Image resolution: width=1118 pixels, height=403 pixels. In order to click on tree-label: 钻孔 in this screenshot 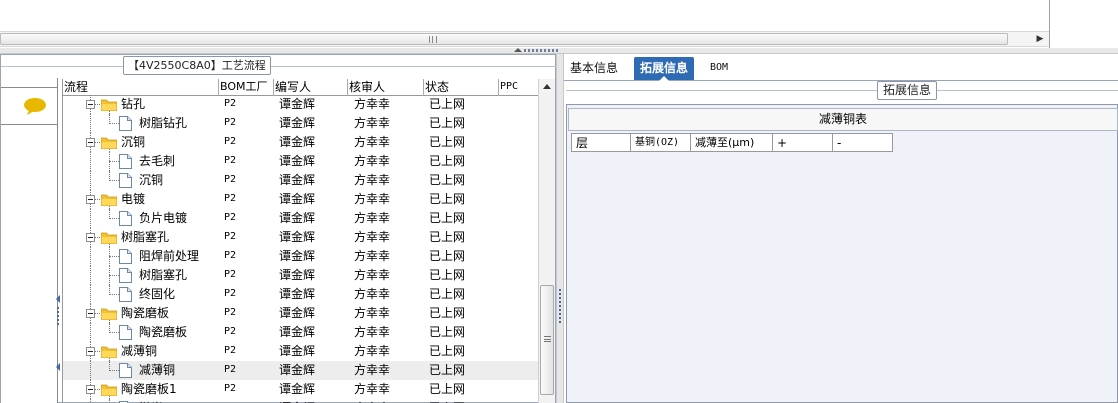, I will do `click(133, 104)`.